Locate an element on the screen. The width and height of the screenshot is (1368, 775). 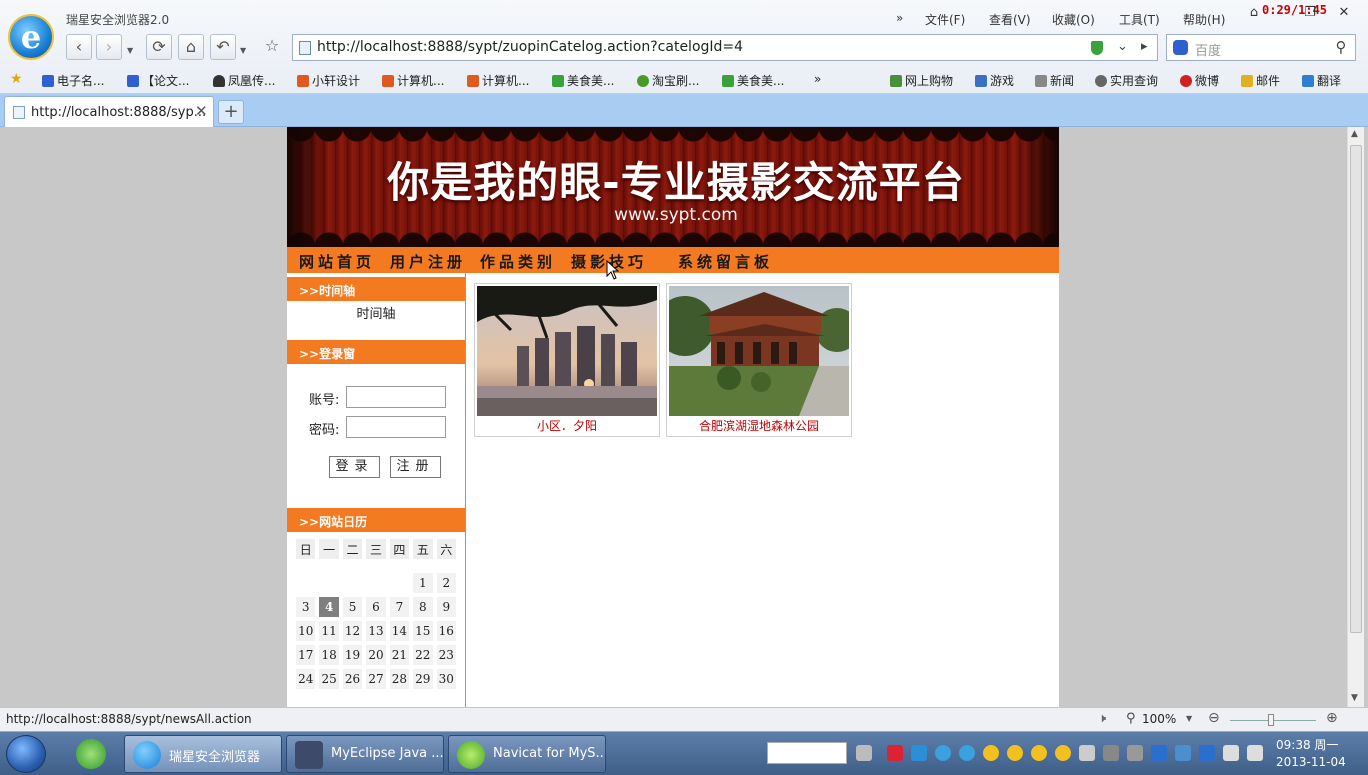
favorites-star-icon: ★ is located at coordinates (16, 79).